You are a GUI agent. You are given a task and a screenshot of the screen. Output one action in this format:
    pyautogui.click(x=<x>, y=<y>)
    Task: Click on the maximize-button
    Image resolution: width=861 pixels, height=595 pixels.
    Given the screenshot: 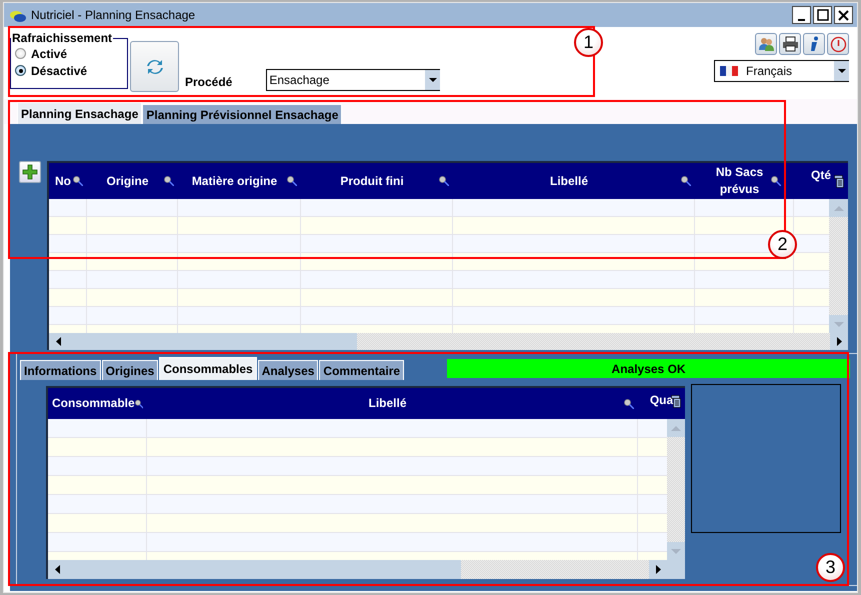 What is the action you would take?
    pyautogui.click(x=822, y=15)
    